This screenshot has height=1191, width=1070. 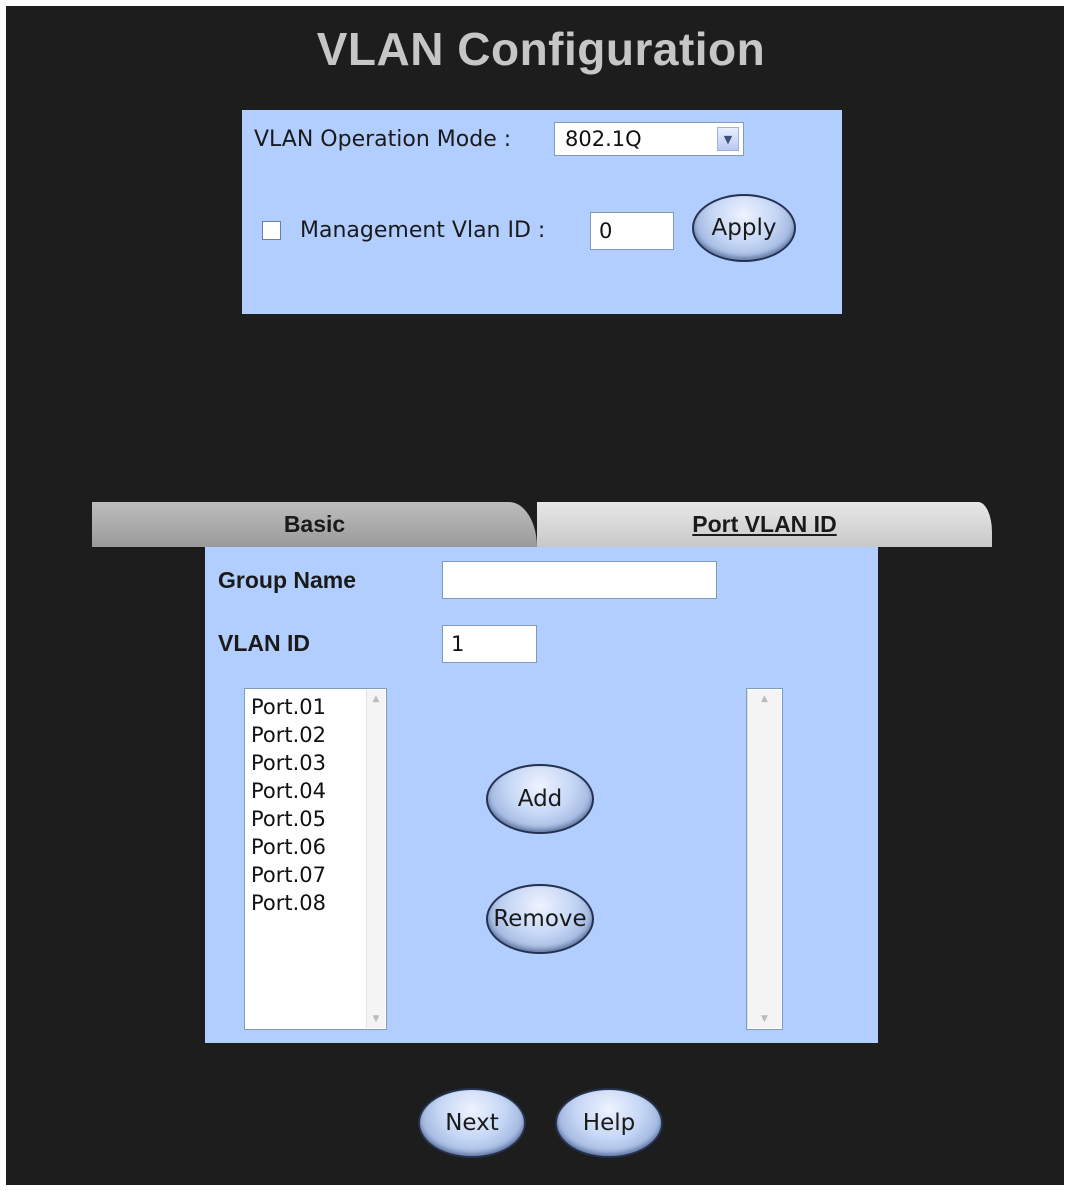 I want to click on list-item: Port.01, so click(x=288, y=707).